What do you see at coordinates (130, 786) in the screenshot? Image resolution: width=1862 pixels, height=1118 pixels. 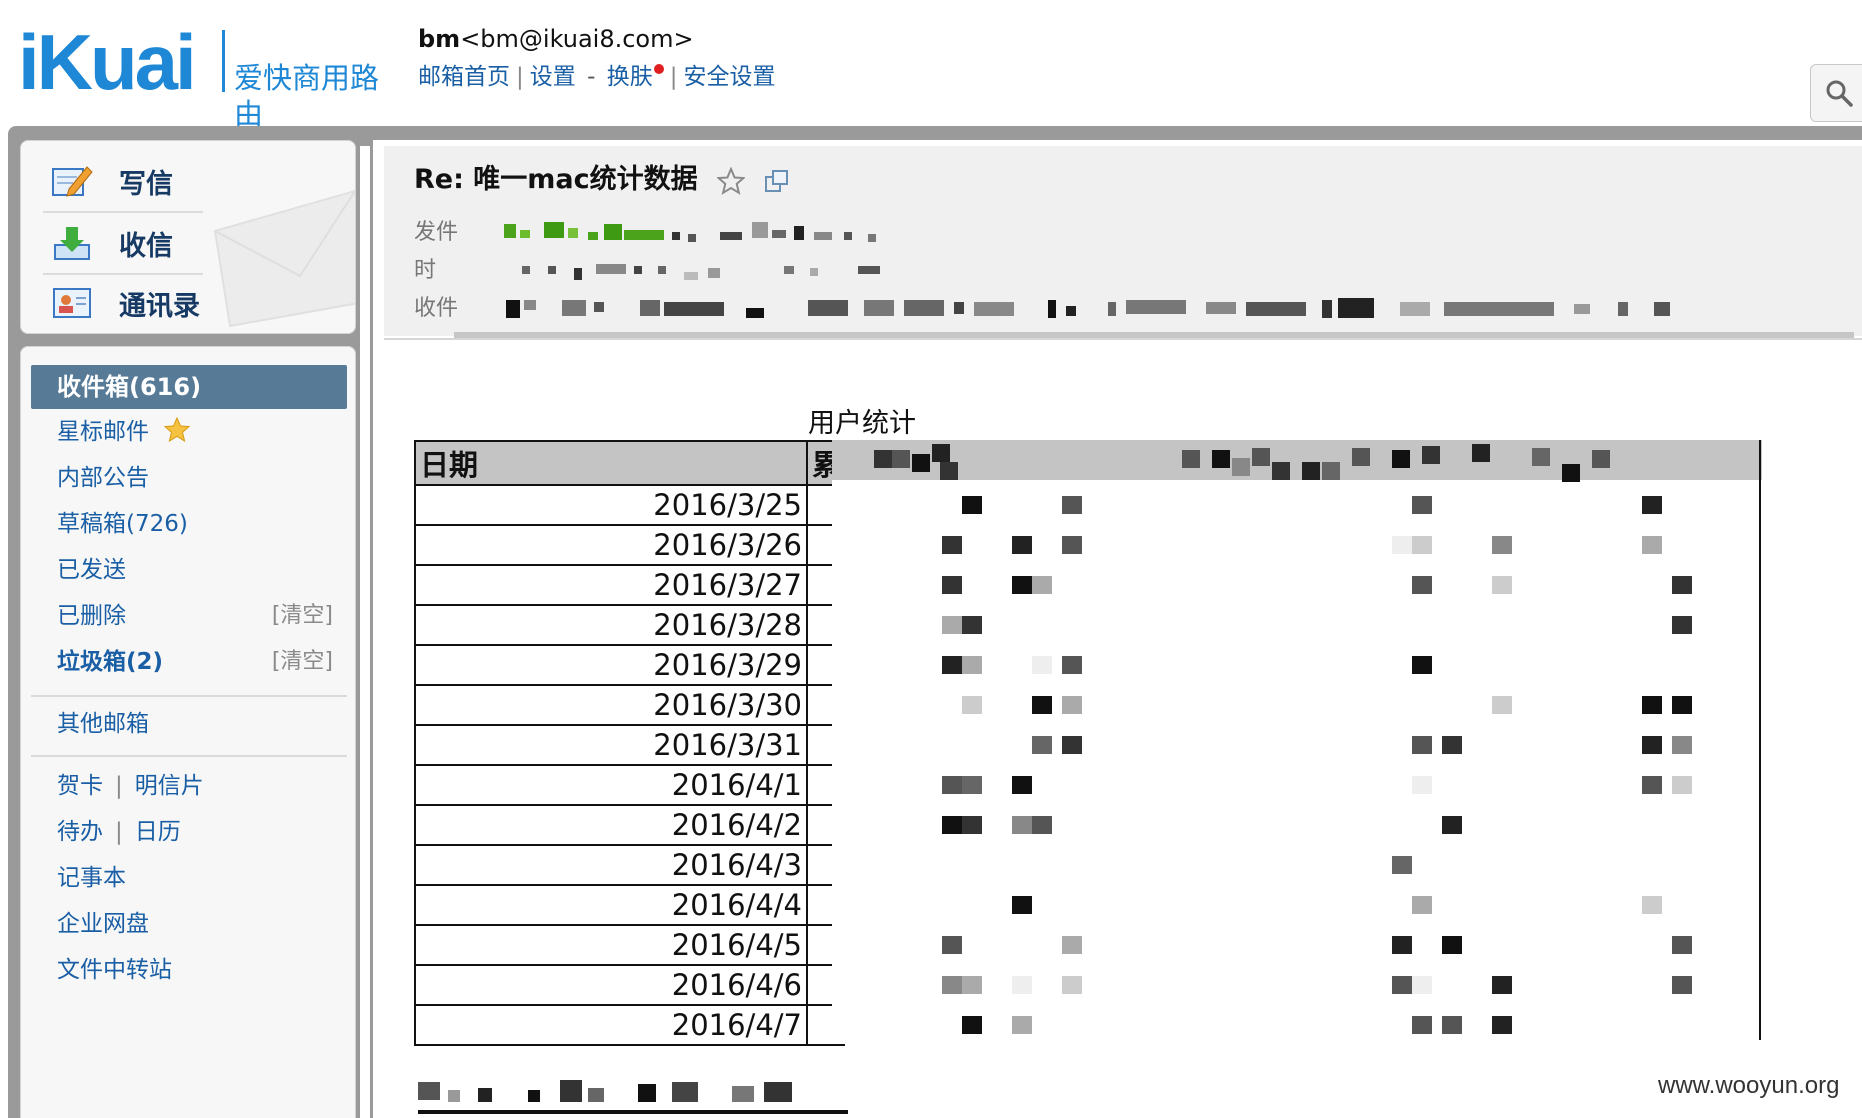 I see `tools-row-1: 贺卡 | 明信片` at bounding box center [130, 786].